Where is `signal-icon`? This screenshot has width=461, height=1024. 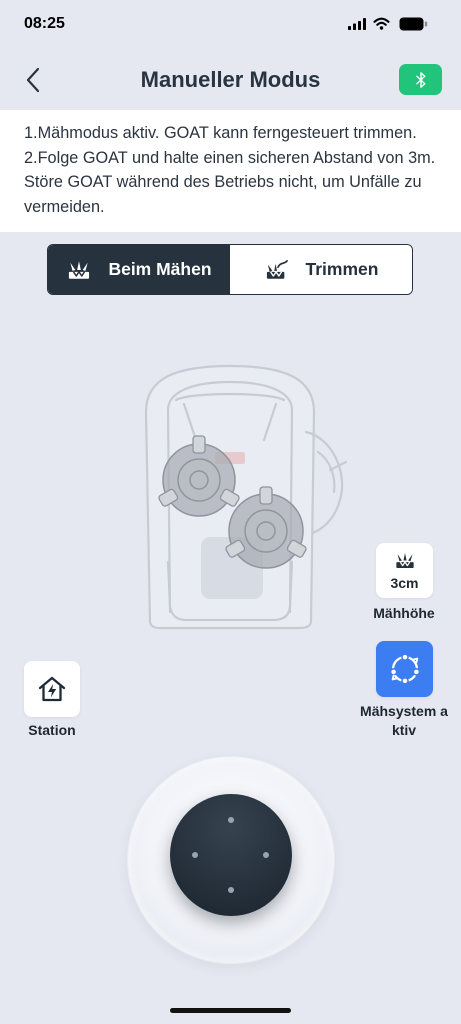
signal-icon is located at coordinates (357, 24).